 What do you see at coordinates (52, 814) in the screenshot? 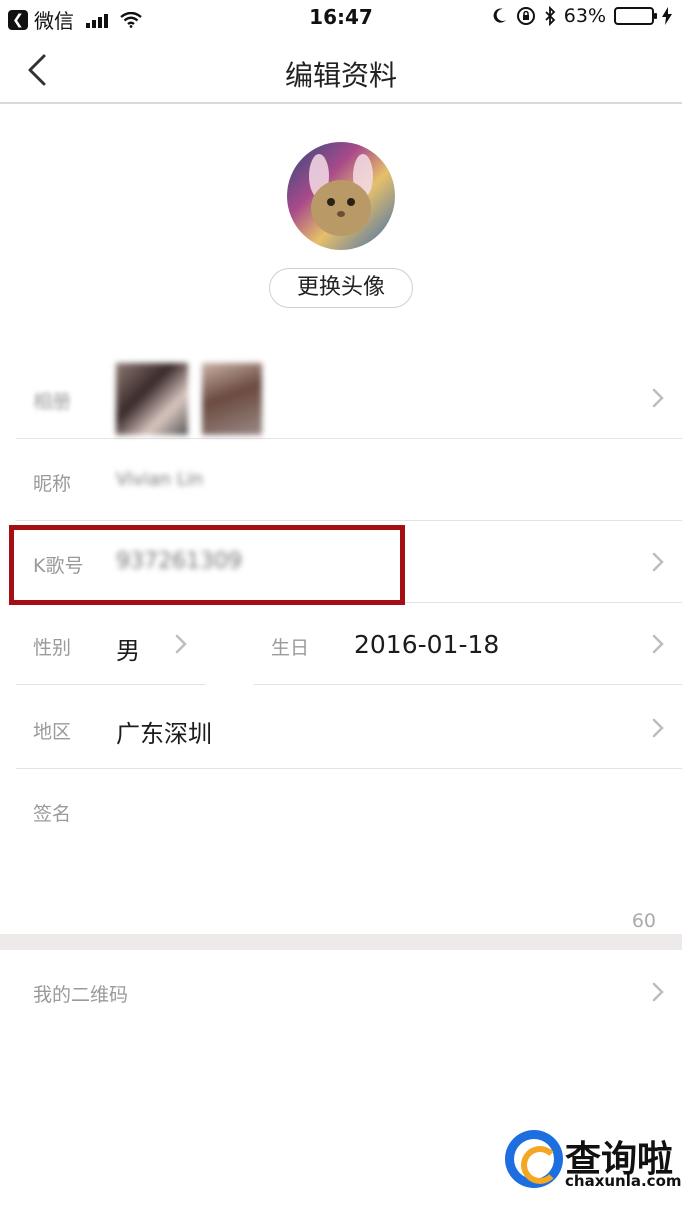
I see `signature-label: 签名` at bounding box center [52, 814].